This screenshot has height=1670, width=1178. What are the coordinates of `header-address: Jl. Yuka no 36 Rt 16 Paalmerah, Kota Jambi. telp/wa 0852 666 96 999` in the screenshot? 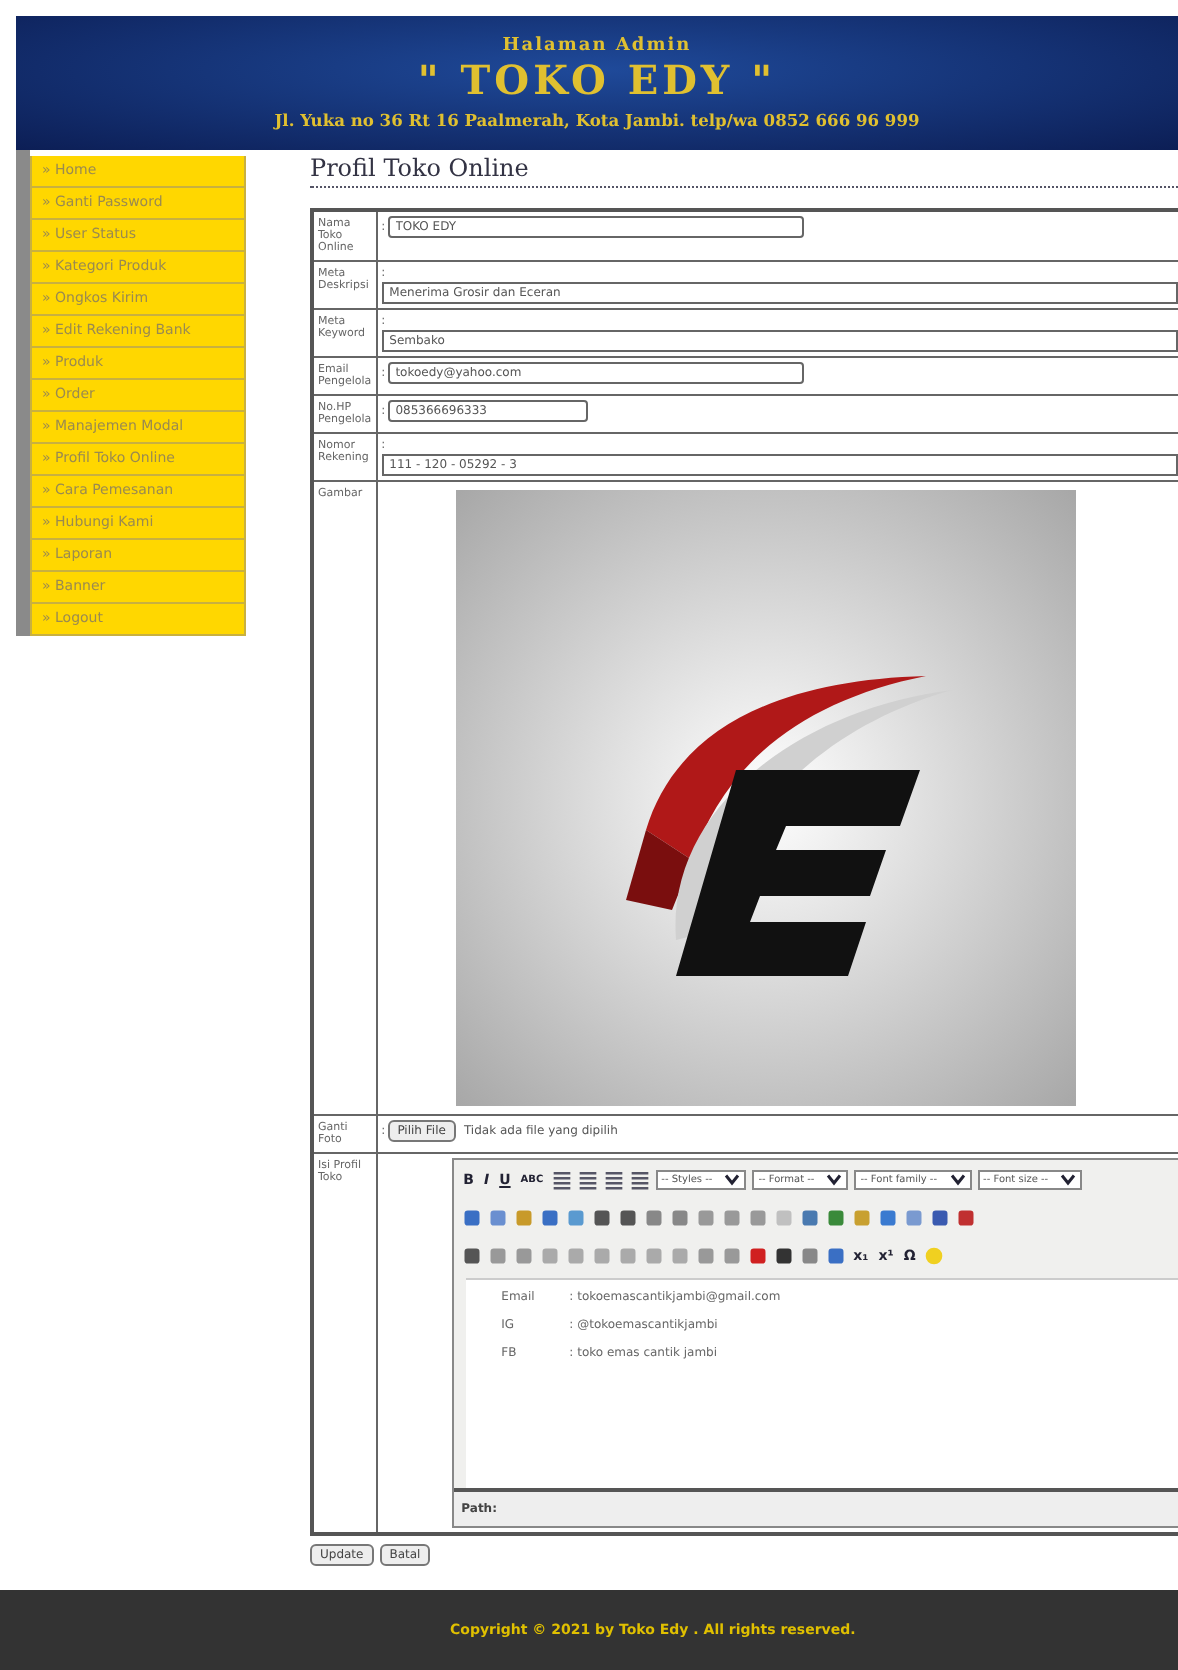 It's located at (597, 120).